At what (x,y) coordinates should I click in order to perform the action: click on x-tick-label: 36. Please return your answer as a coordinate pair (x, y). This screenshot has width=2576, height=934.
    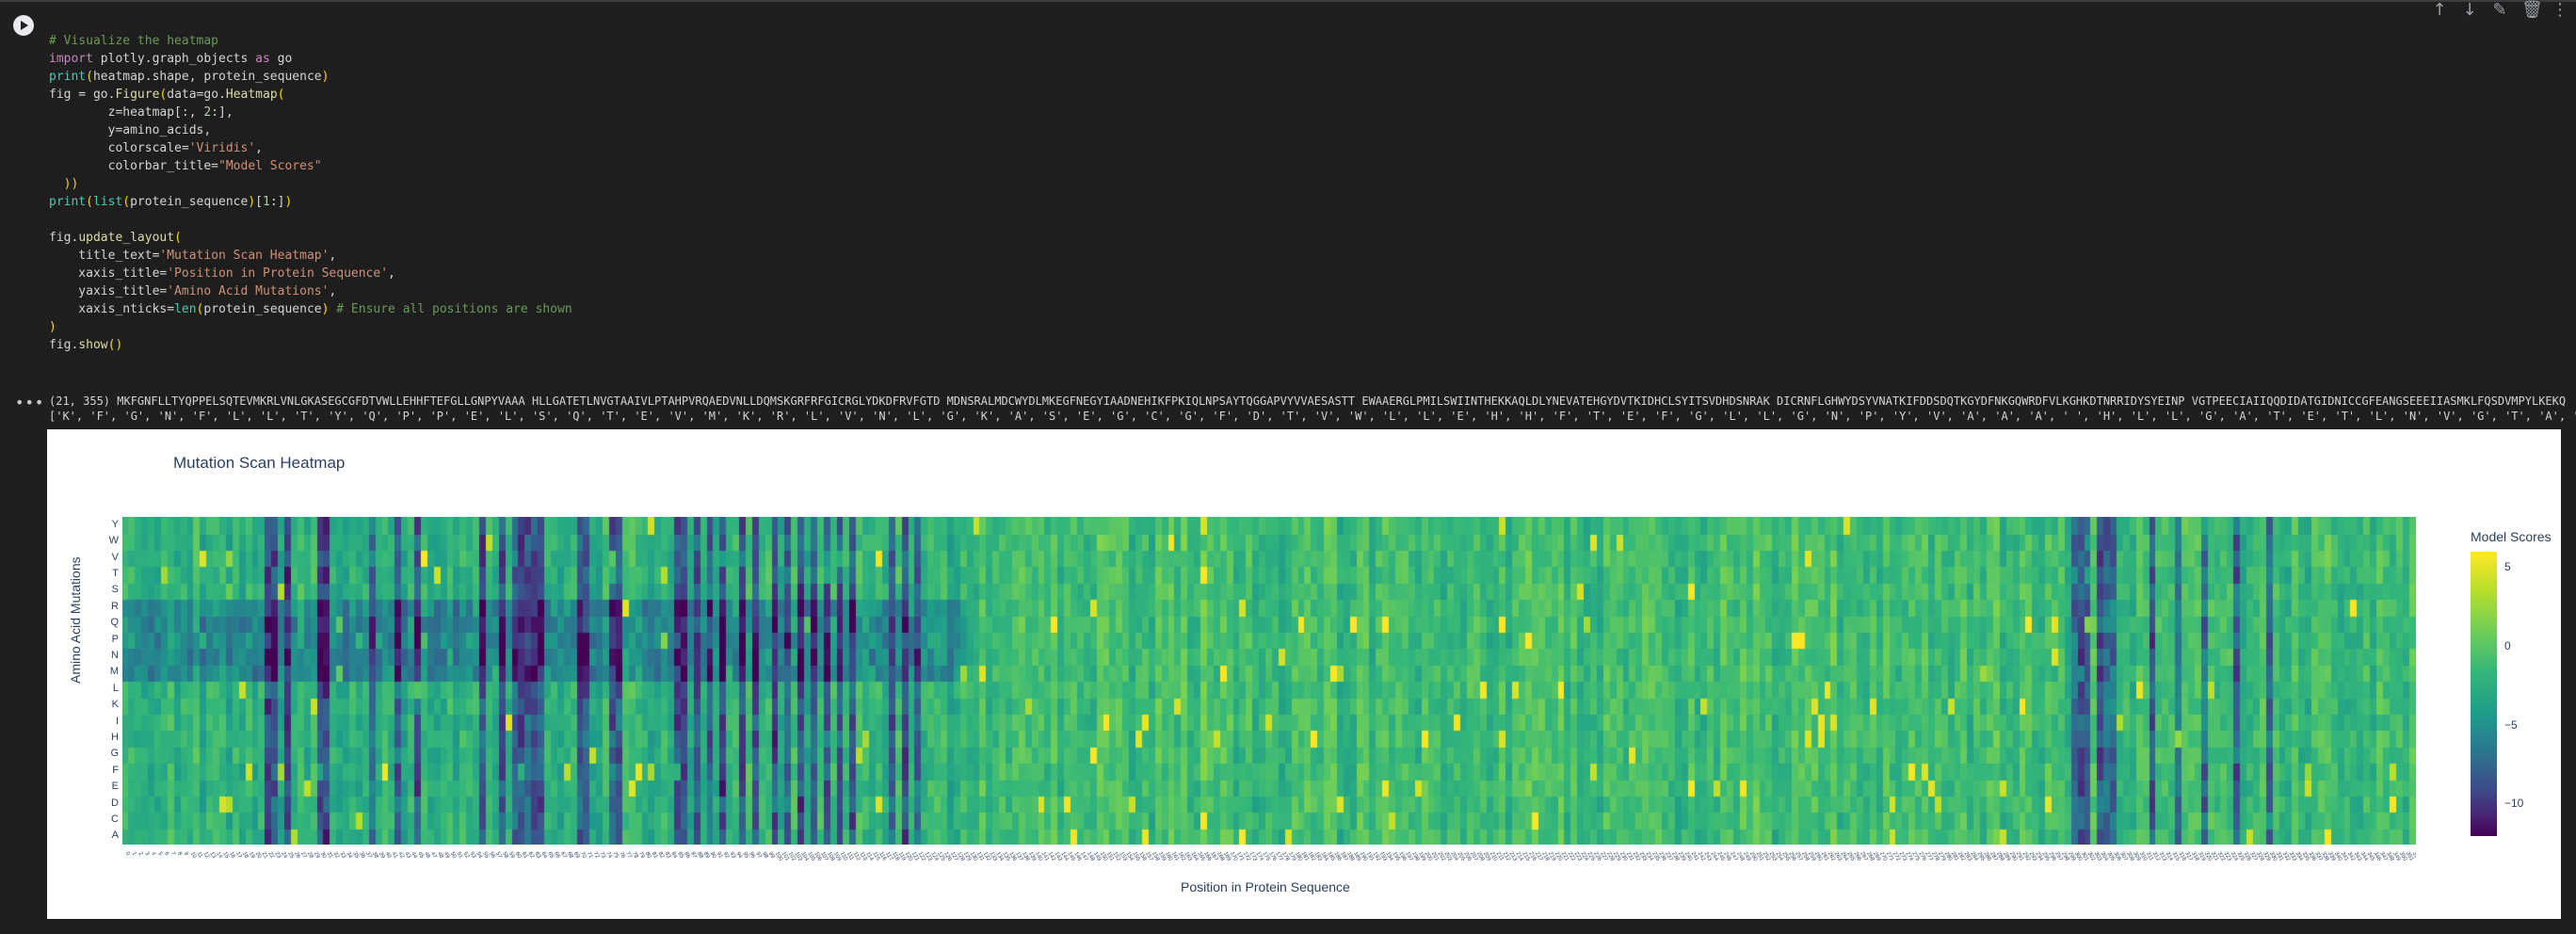
    Looking at the image, I should click on (362, 855).